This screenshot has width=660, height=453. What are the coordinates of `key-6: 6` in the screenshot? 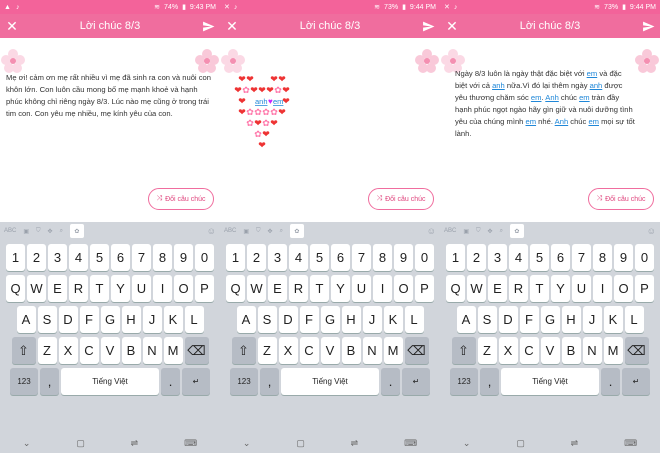 It's located at (120, 257).